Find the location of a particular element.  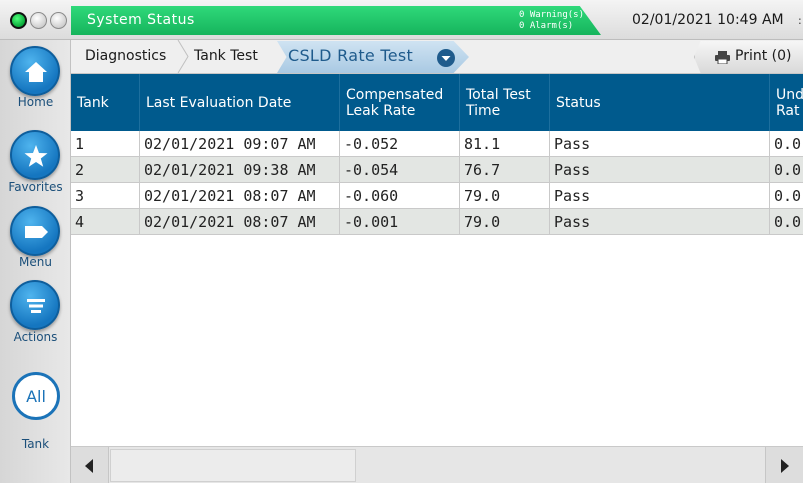

cell-last-evaluation-date: 02/01/2021 09:38 AM is located at coordinates (240, 170).